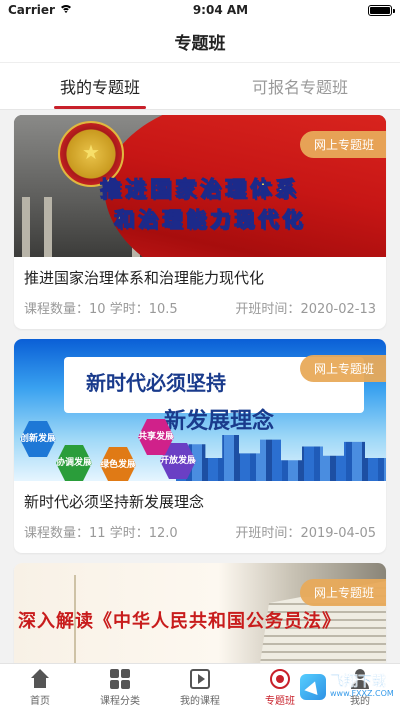 This screenshot has height=711, width=400. I want to click on course-meta: 课程数量：11 学时：12.0 开班时间：2019-04-05, so click(200, 535).